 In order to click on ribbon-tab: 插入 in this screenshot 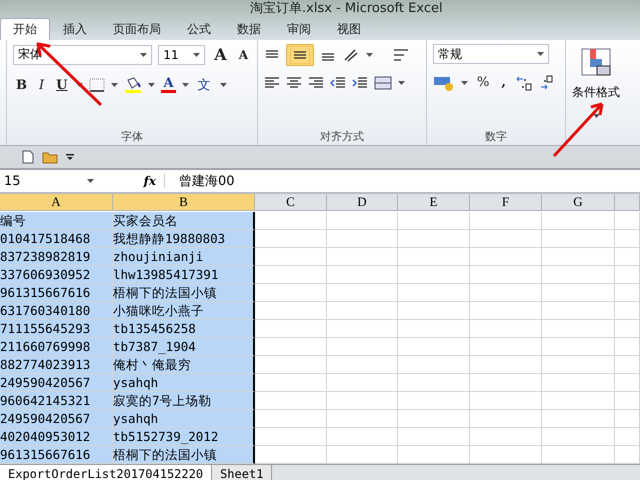, I will do `click(75, 29)`.